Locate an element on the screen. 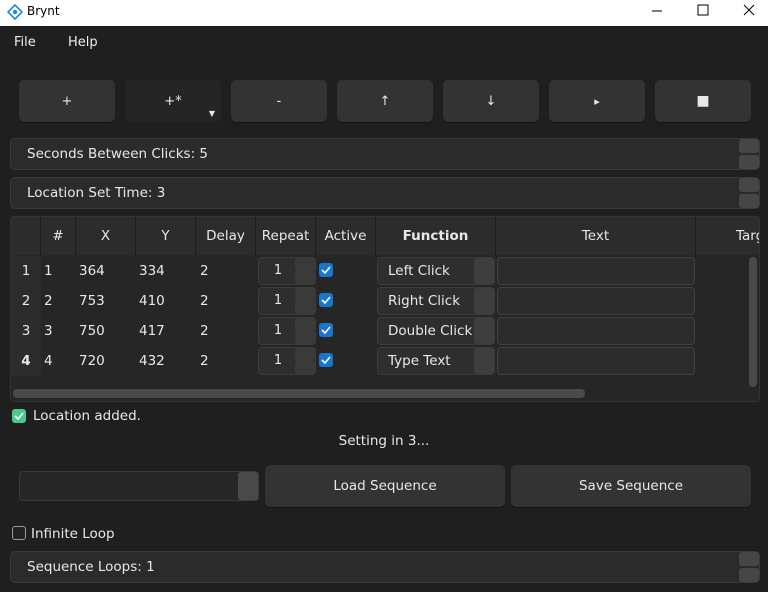  header-delay: Delay is located at coordinates (226, 236).